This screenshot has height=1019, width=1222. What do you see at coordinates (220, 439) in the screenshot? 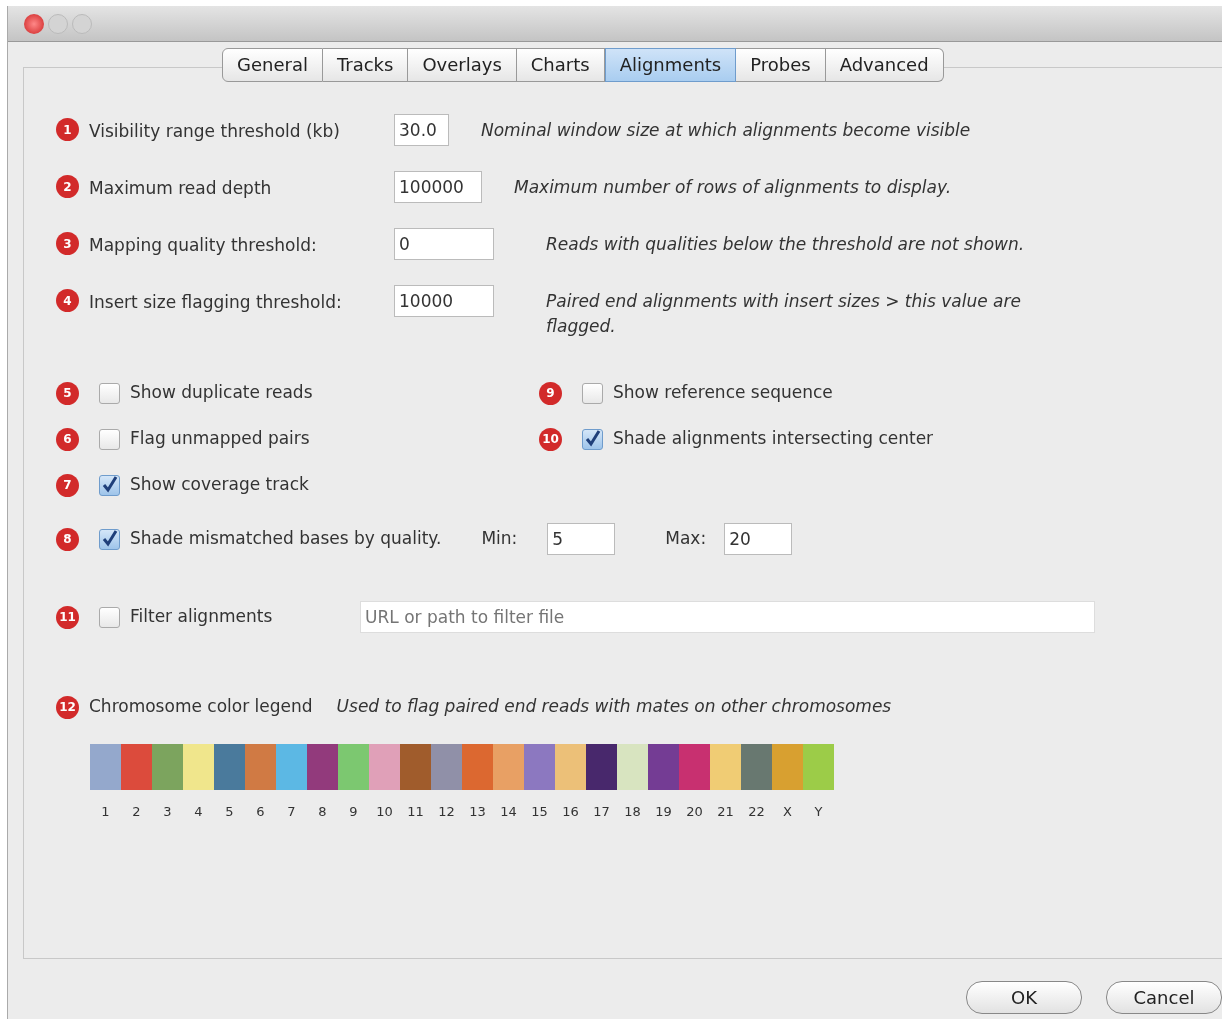
I see `checkbox-label: Flag unmapped pairs` at bounding box center [220, 439].